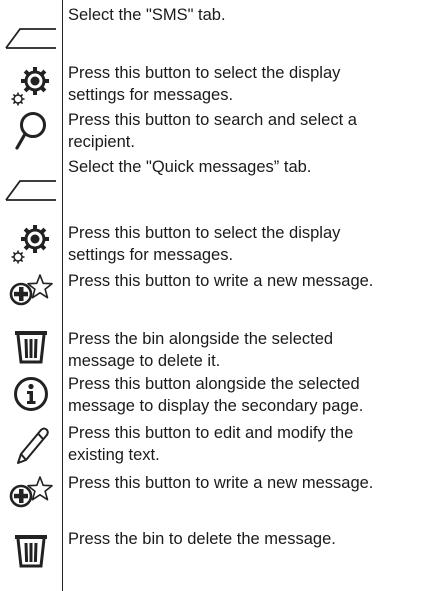 This screenshot has width=438, height=591. I want to click on text-line: Press this button alongside the selected, so click(214, 384).